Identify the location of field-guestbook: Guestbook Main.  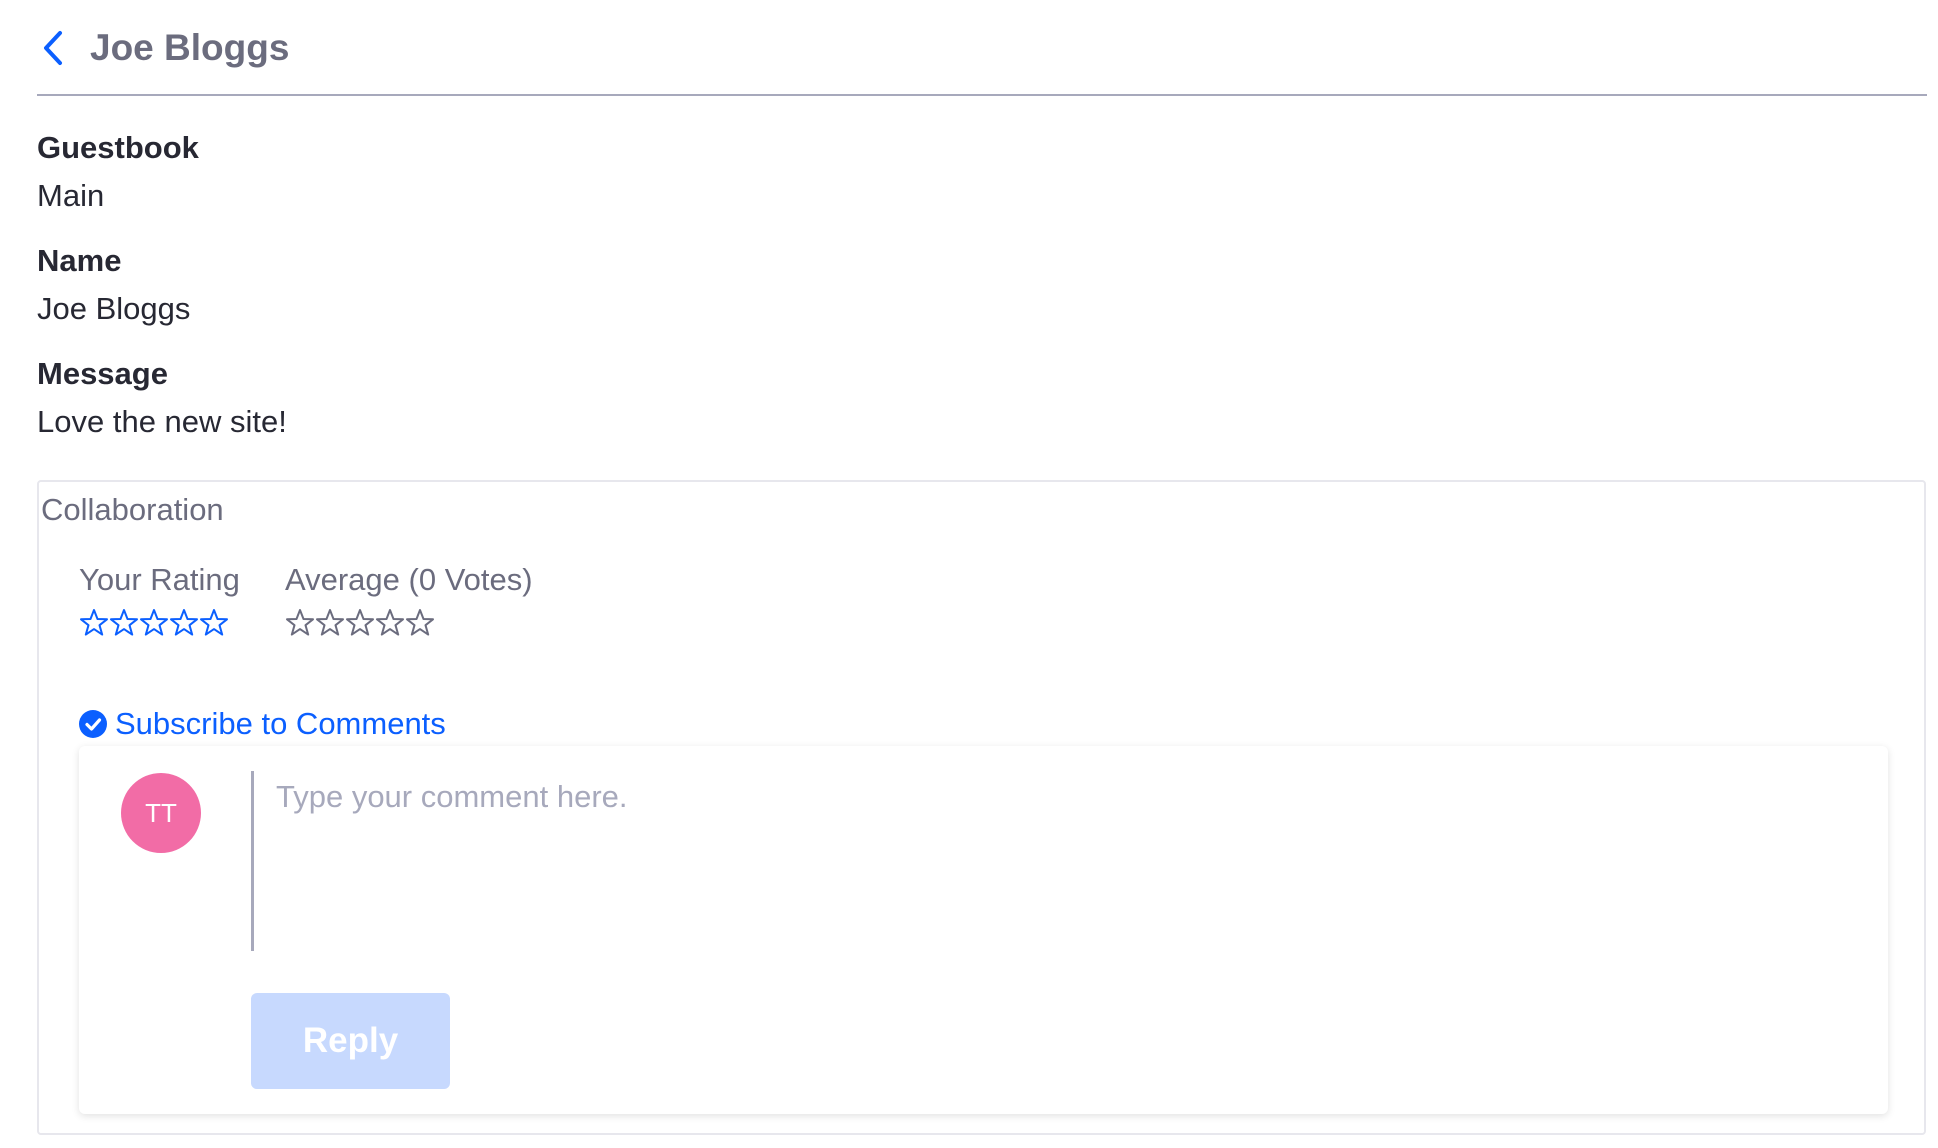
(118, 172).